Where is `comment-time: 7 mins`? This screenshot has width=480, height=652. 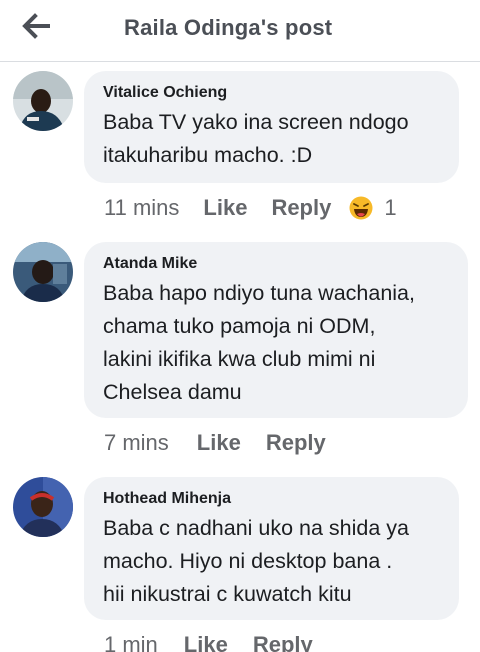
comment-time: 7 mins is located at coordinates (136, 443).